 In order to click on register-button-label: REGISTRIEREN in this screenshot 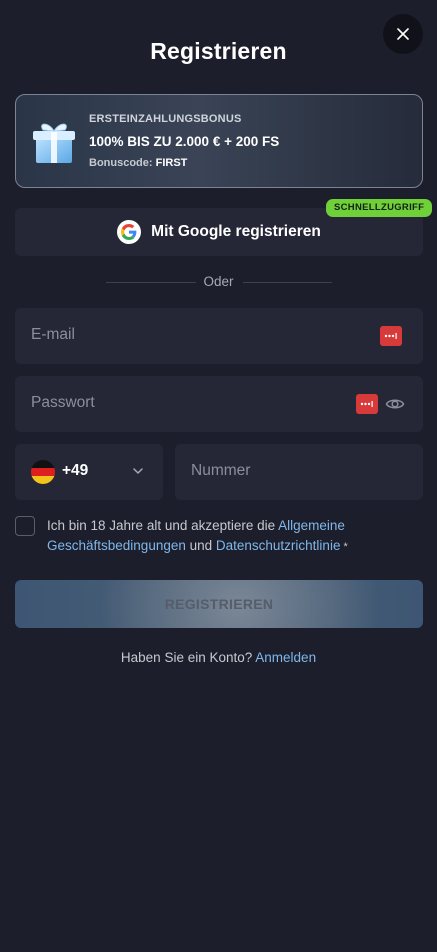, I will do `click(219, 604)`.